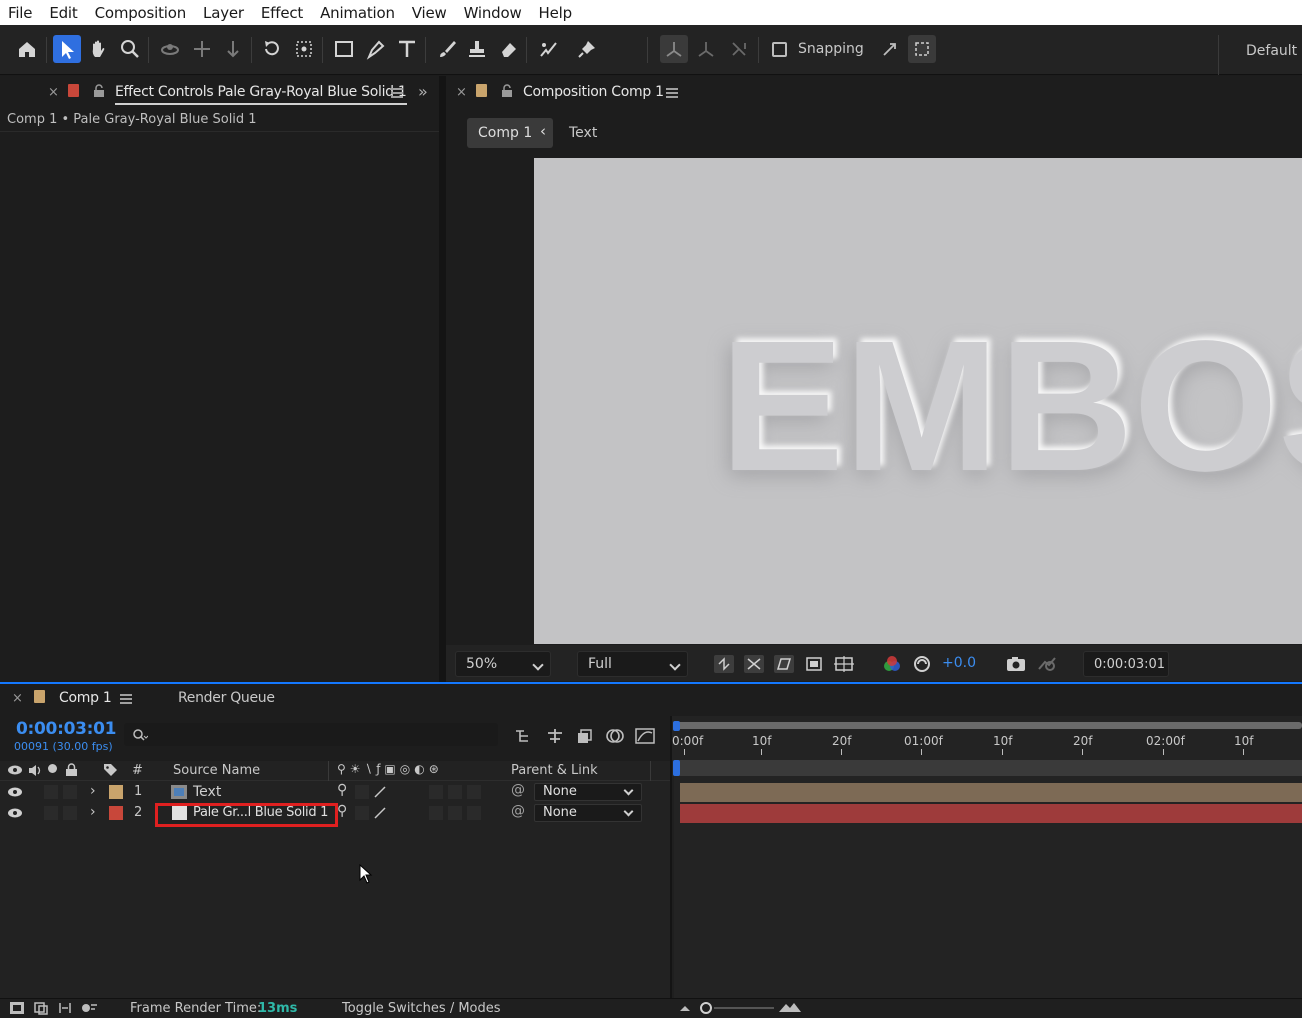  Describe the element at coordinates (20, 13) in the screenshot. I see `menu-file: File` at that location.